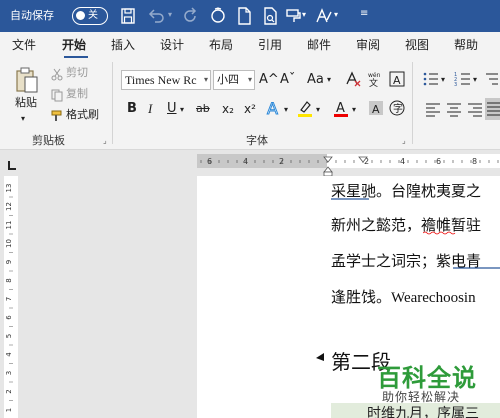  Describe the element at coordinates (77, 94) in the screenshot. I see `copy-button: 复制` at that location.